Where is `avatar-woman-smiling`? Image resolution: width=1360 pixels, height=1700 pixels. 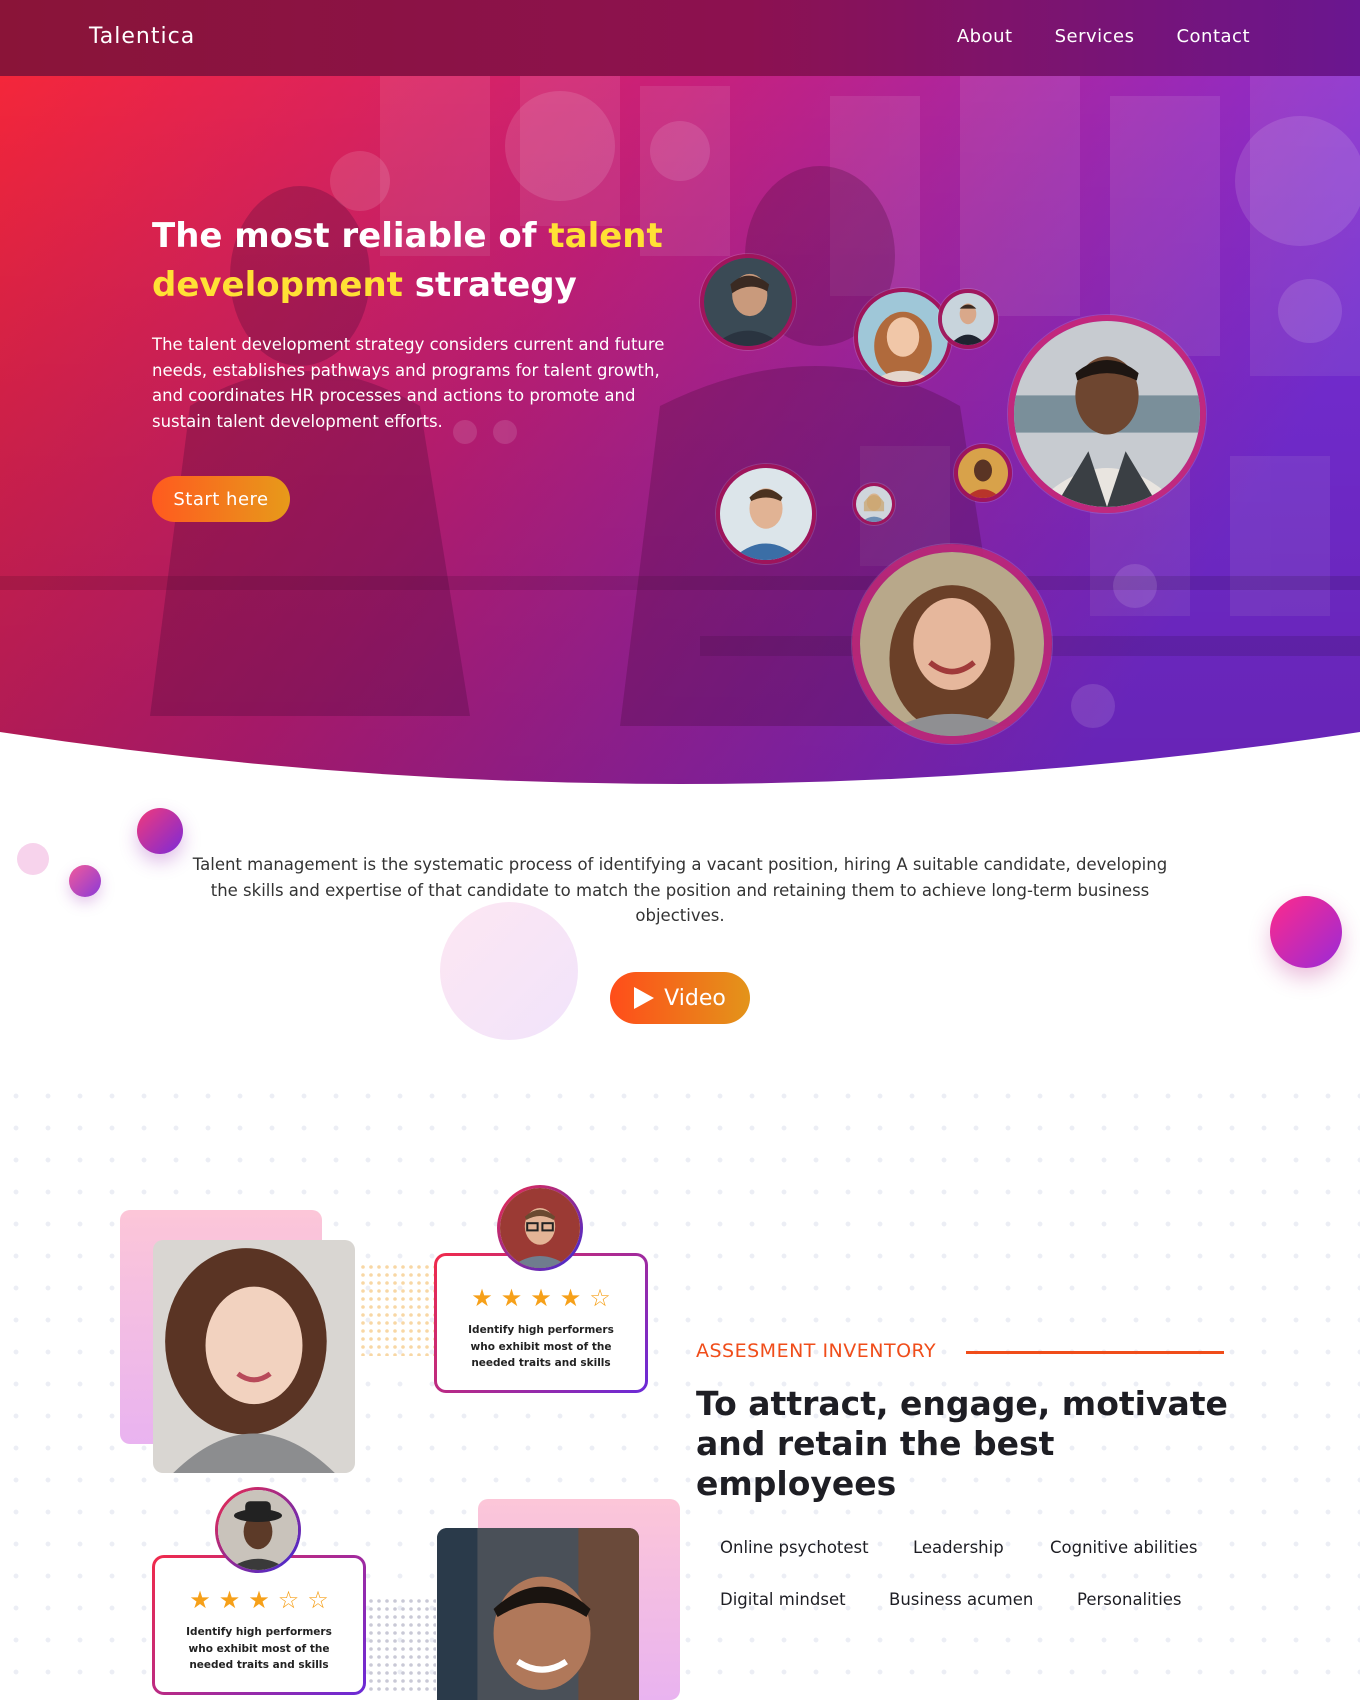 avatar-woman-smiling is located at coordinates (952, 644).